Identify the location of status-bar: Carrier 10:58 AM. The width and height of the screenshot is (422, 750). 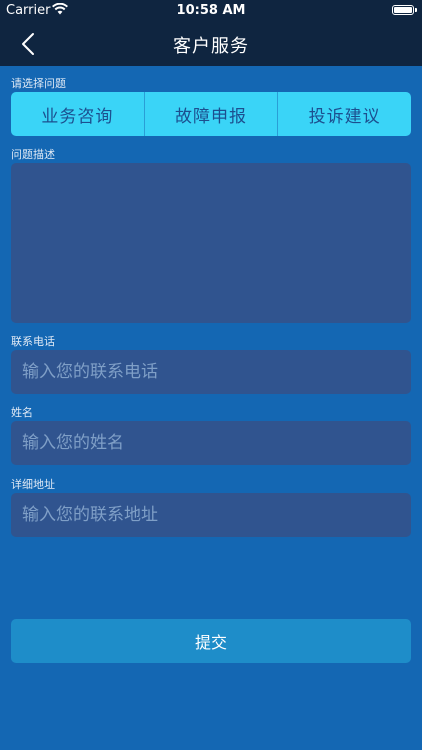
(211, 11).